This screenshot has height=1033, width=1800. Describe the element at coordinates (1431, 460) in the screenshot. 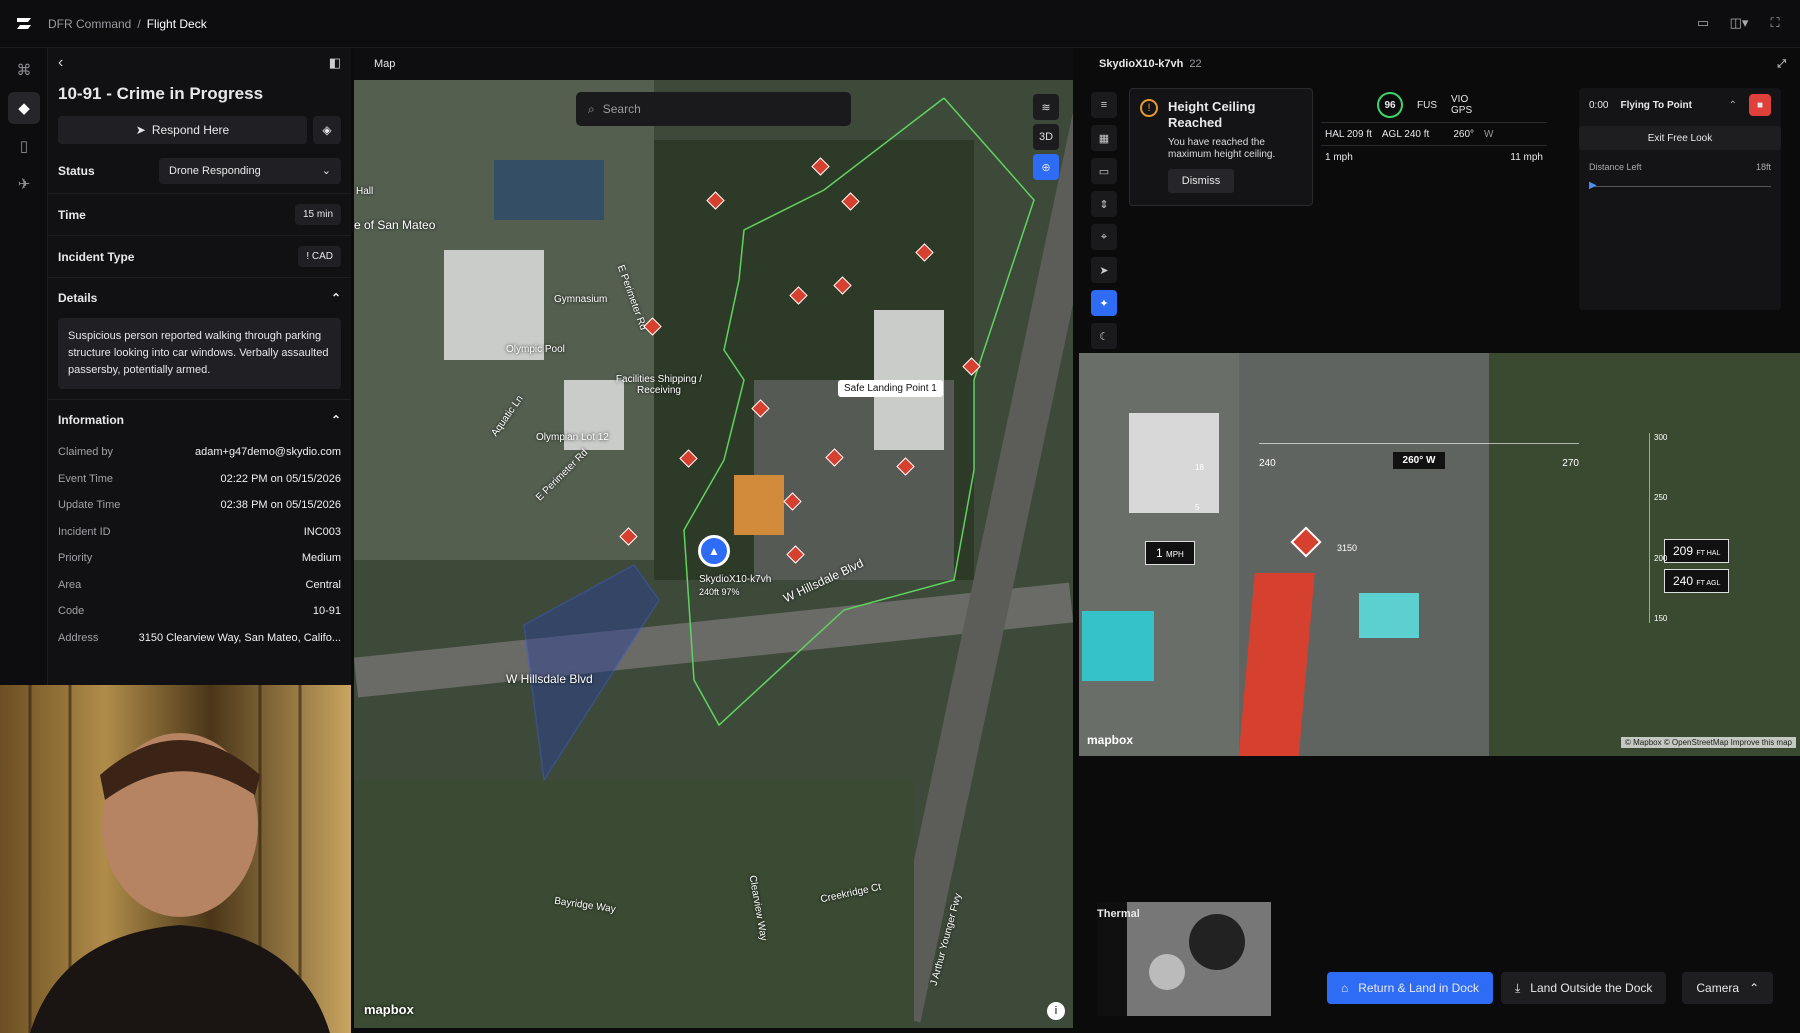

I see `cam-heading-dir: W` at that location.